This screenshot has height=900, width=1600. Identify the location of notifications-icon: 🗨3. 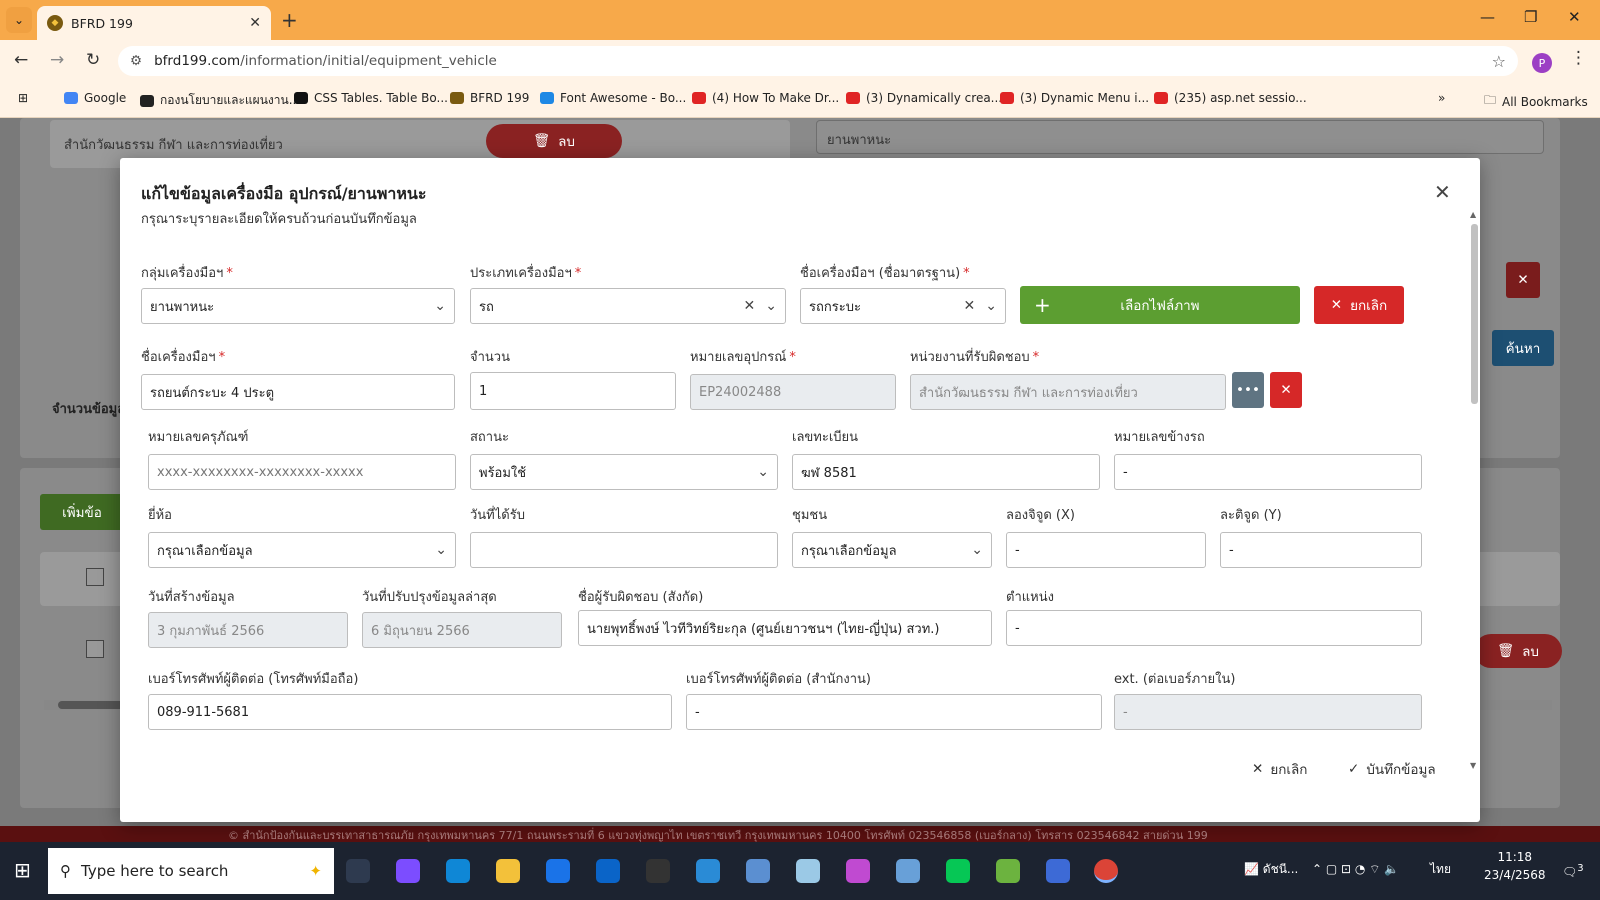
(1573, 870).